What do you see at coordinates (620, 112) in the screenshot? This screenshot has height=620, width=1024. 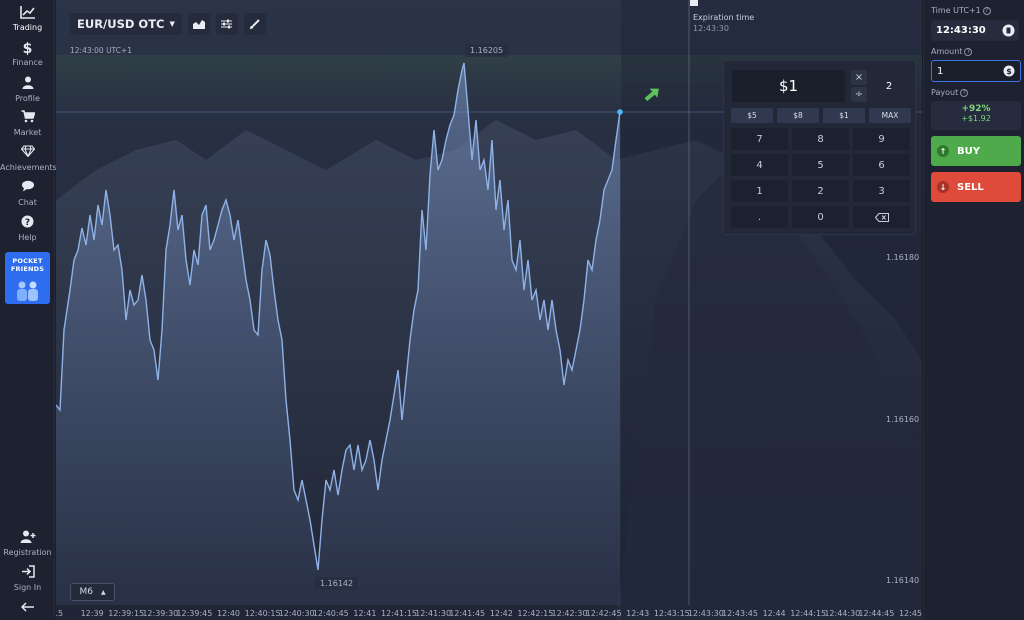 I see `current-price-dot` at bounding box center [620, 112].